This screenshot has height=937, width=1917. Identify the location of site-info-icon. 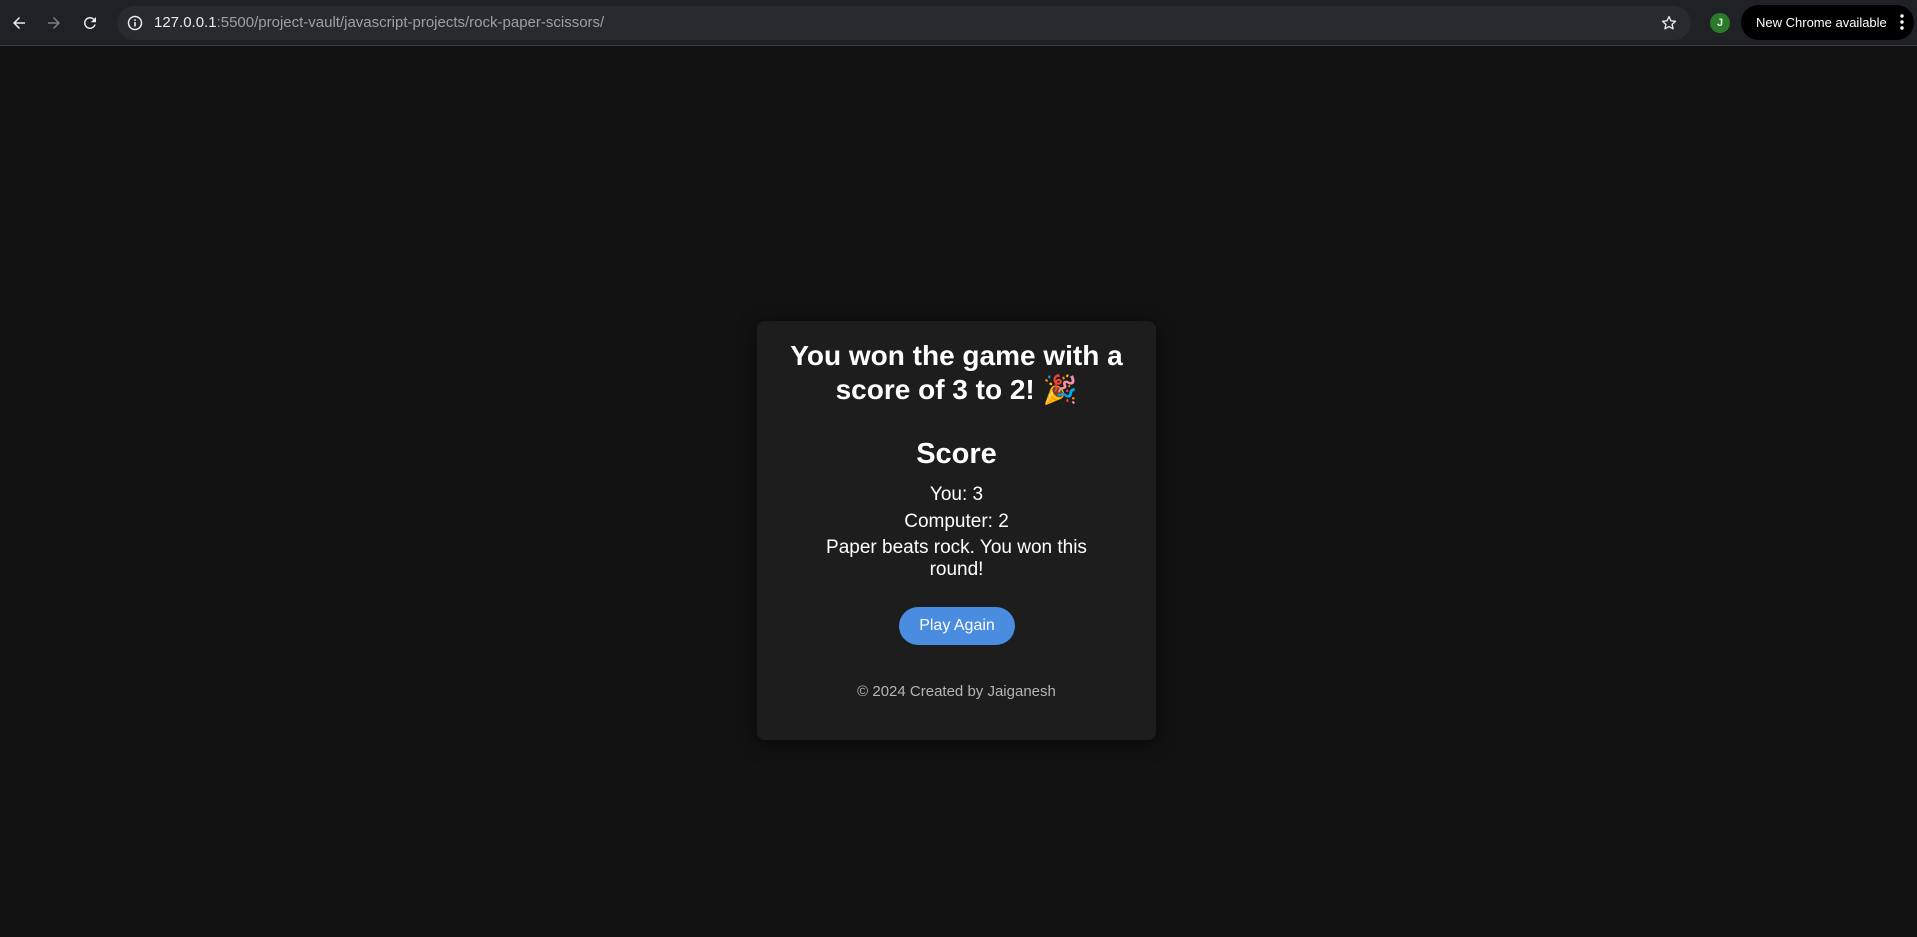
(135, 23).